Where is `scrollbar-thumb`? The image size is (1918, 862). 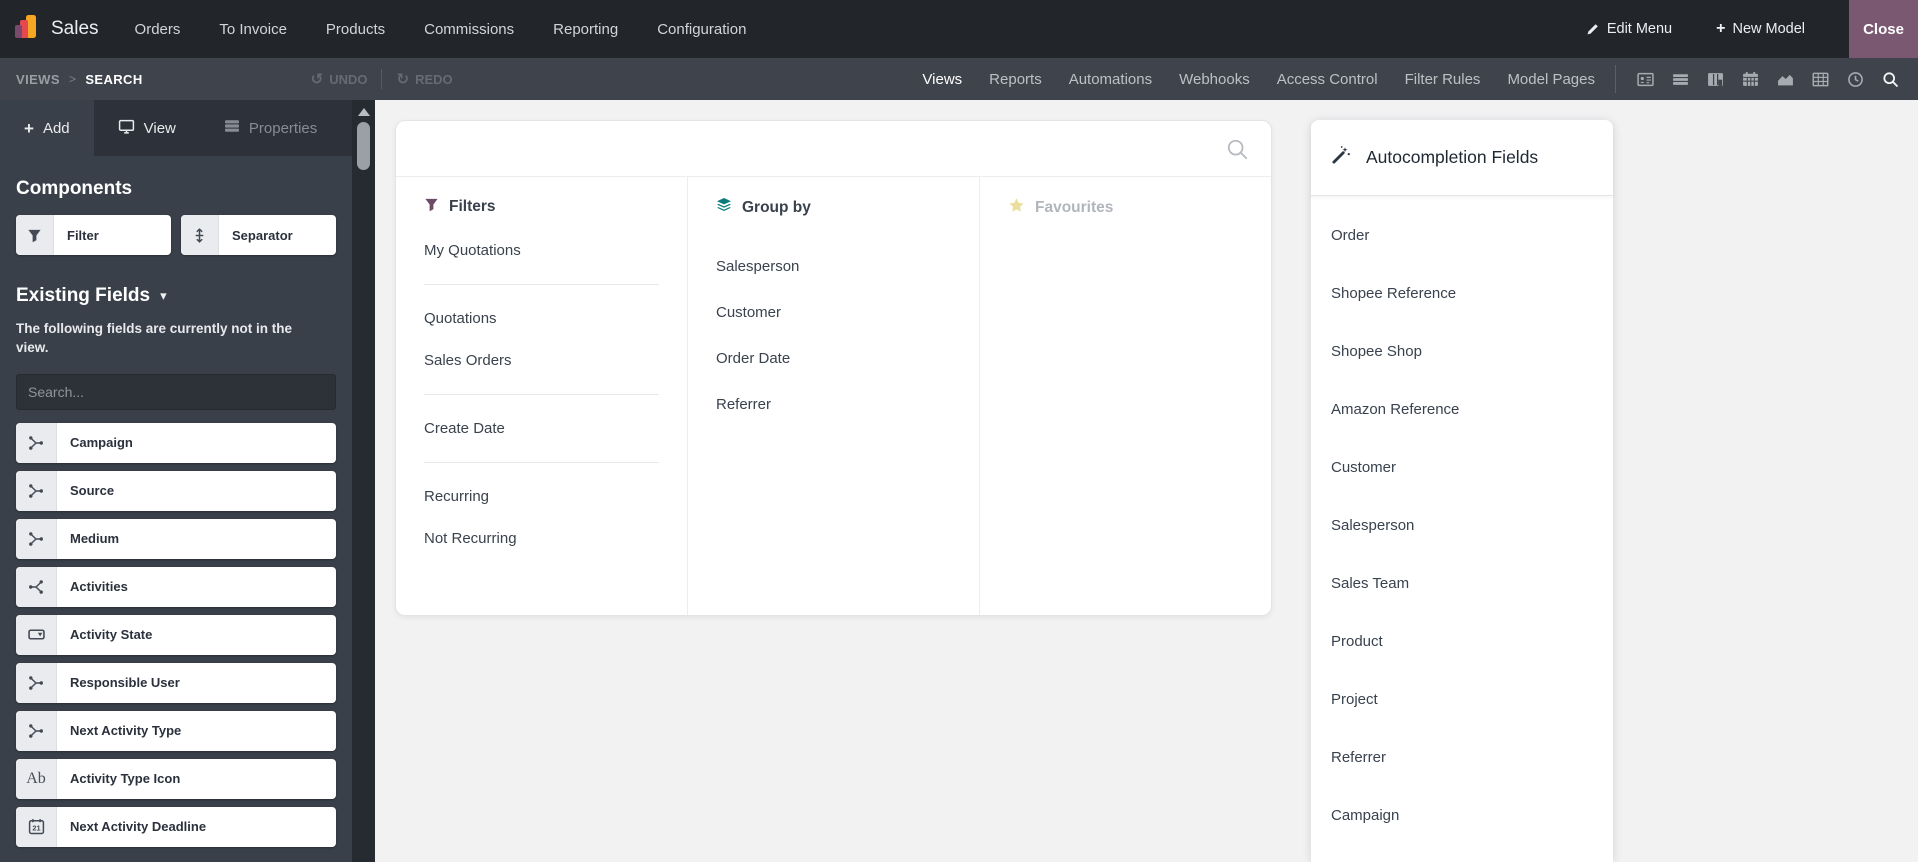 scrollbar-thumb is located at coordinates (363, 146).